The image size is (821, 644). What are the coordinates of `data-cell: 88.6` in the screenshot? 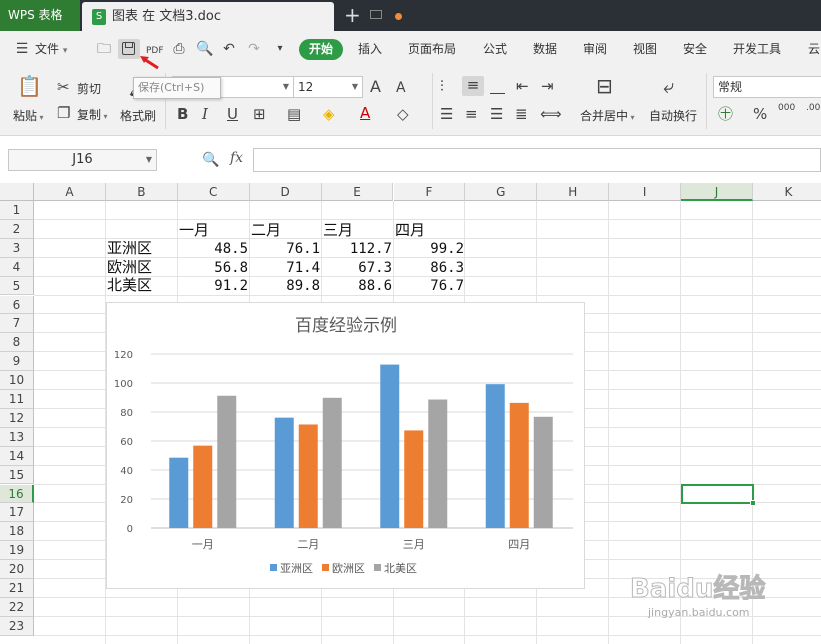 It's located at (357, 286).